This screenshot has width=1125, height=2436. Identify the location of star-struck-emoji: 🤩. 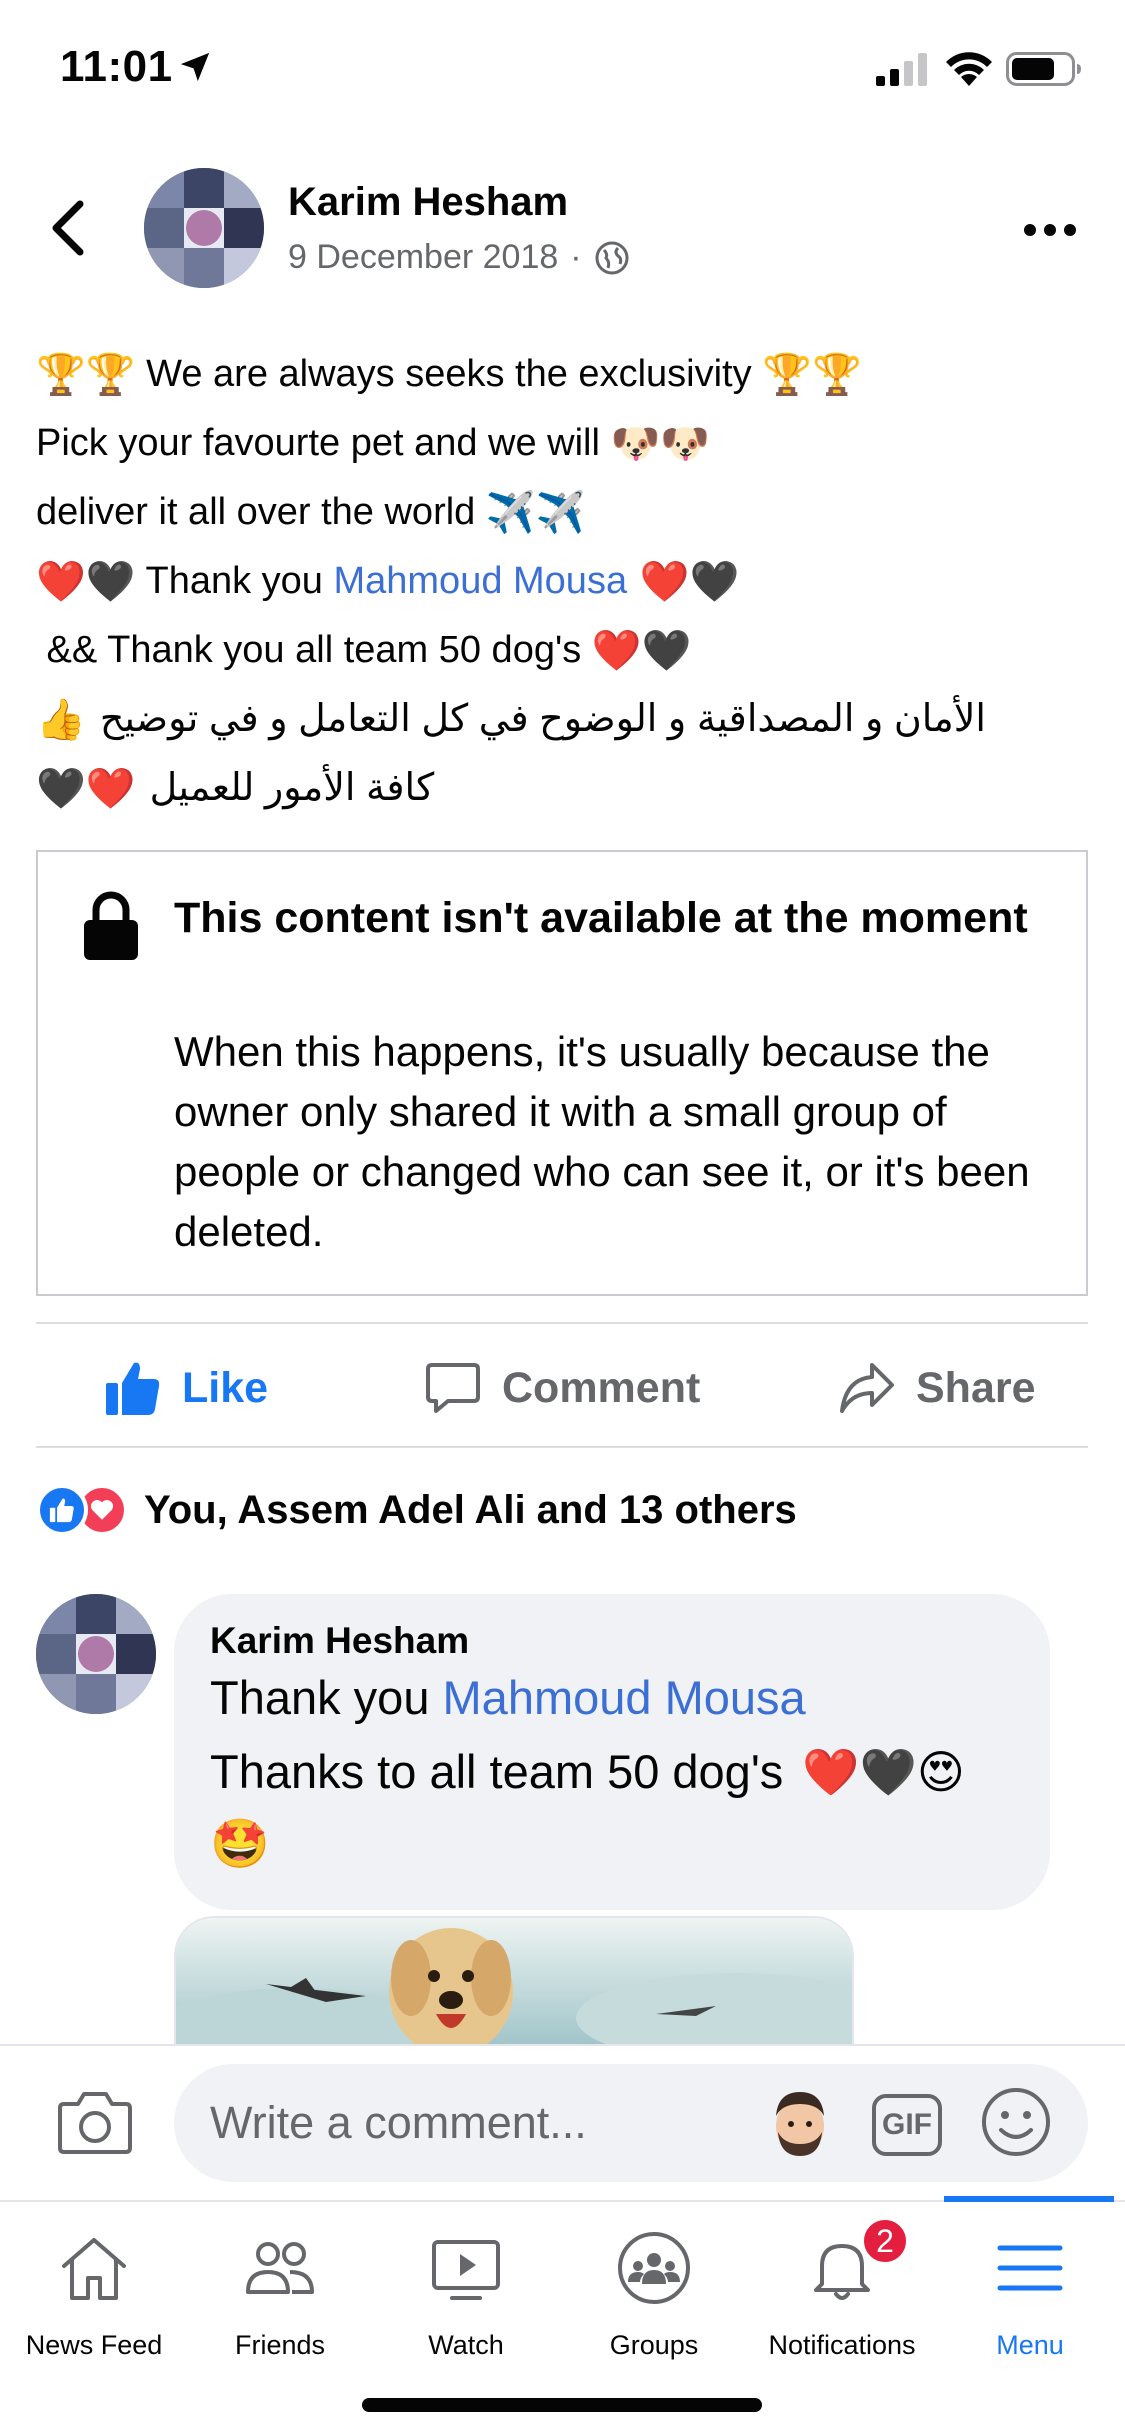
(240, 1844).